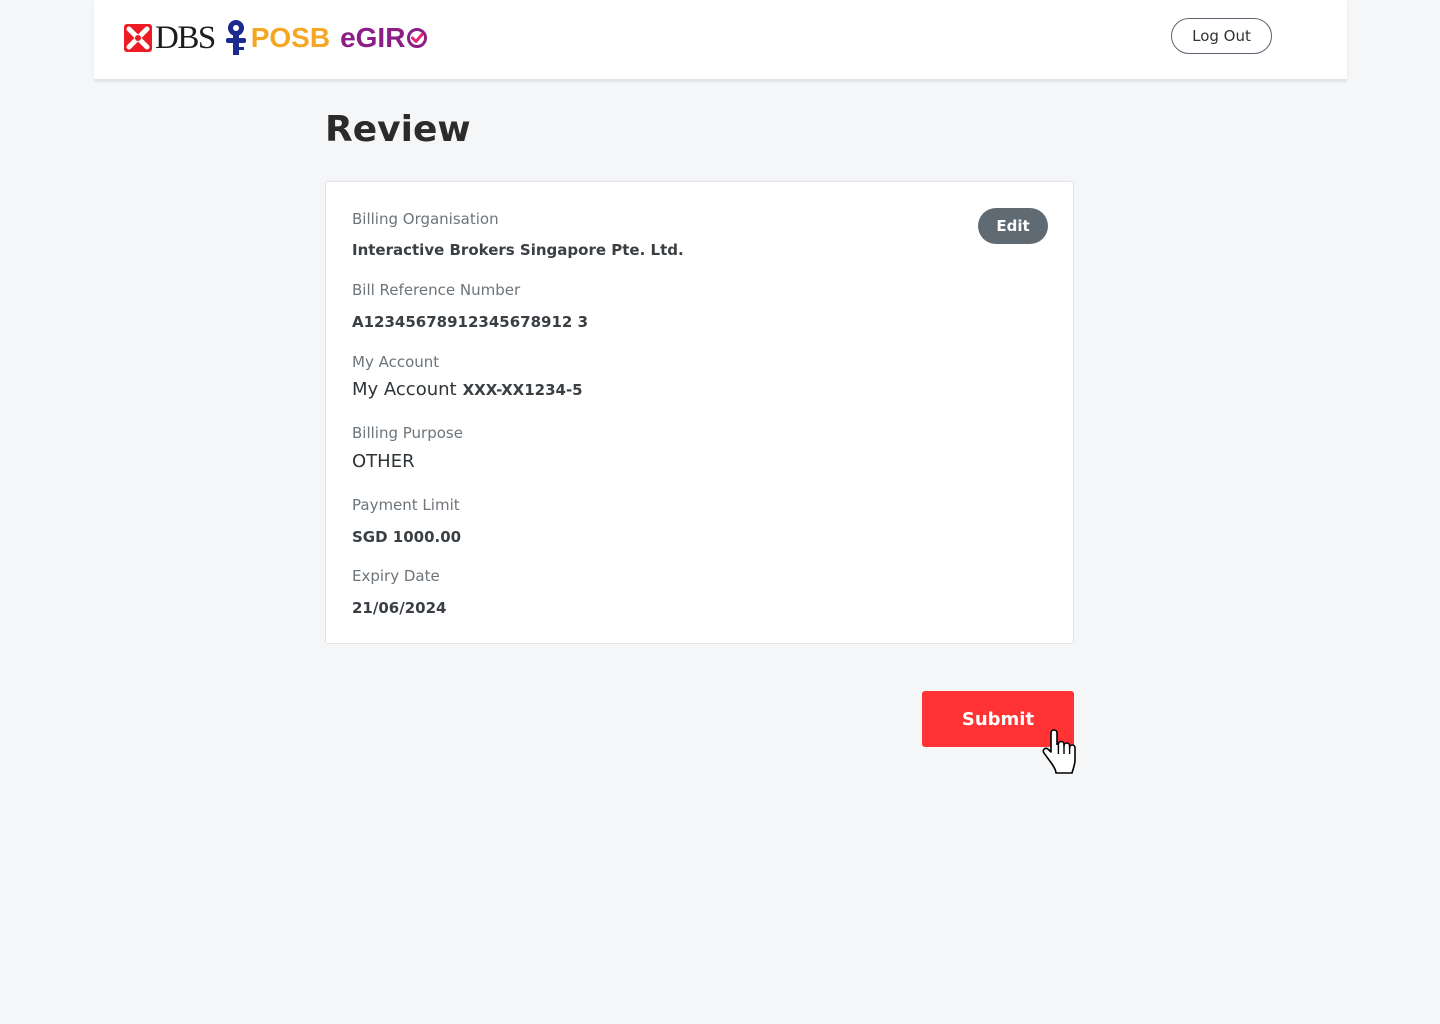 This screenshot has height=1024, width=1440. Describe the element at coordinates (436, 290) in the screenshot. I see `bill-reference-label: Bill Reference Number` at that location.